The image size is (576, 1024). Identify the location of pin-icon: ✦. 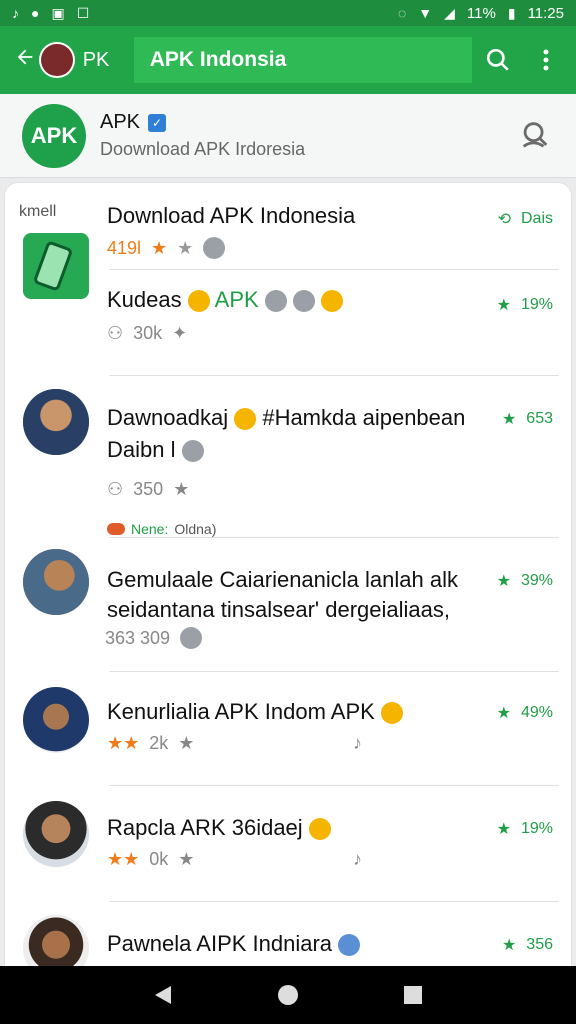
(180, 333).